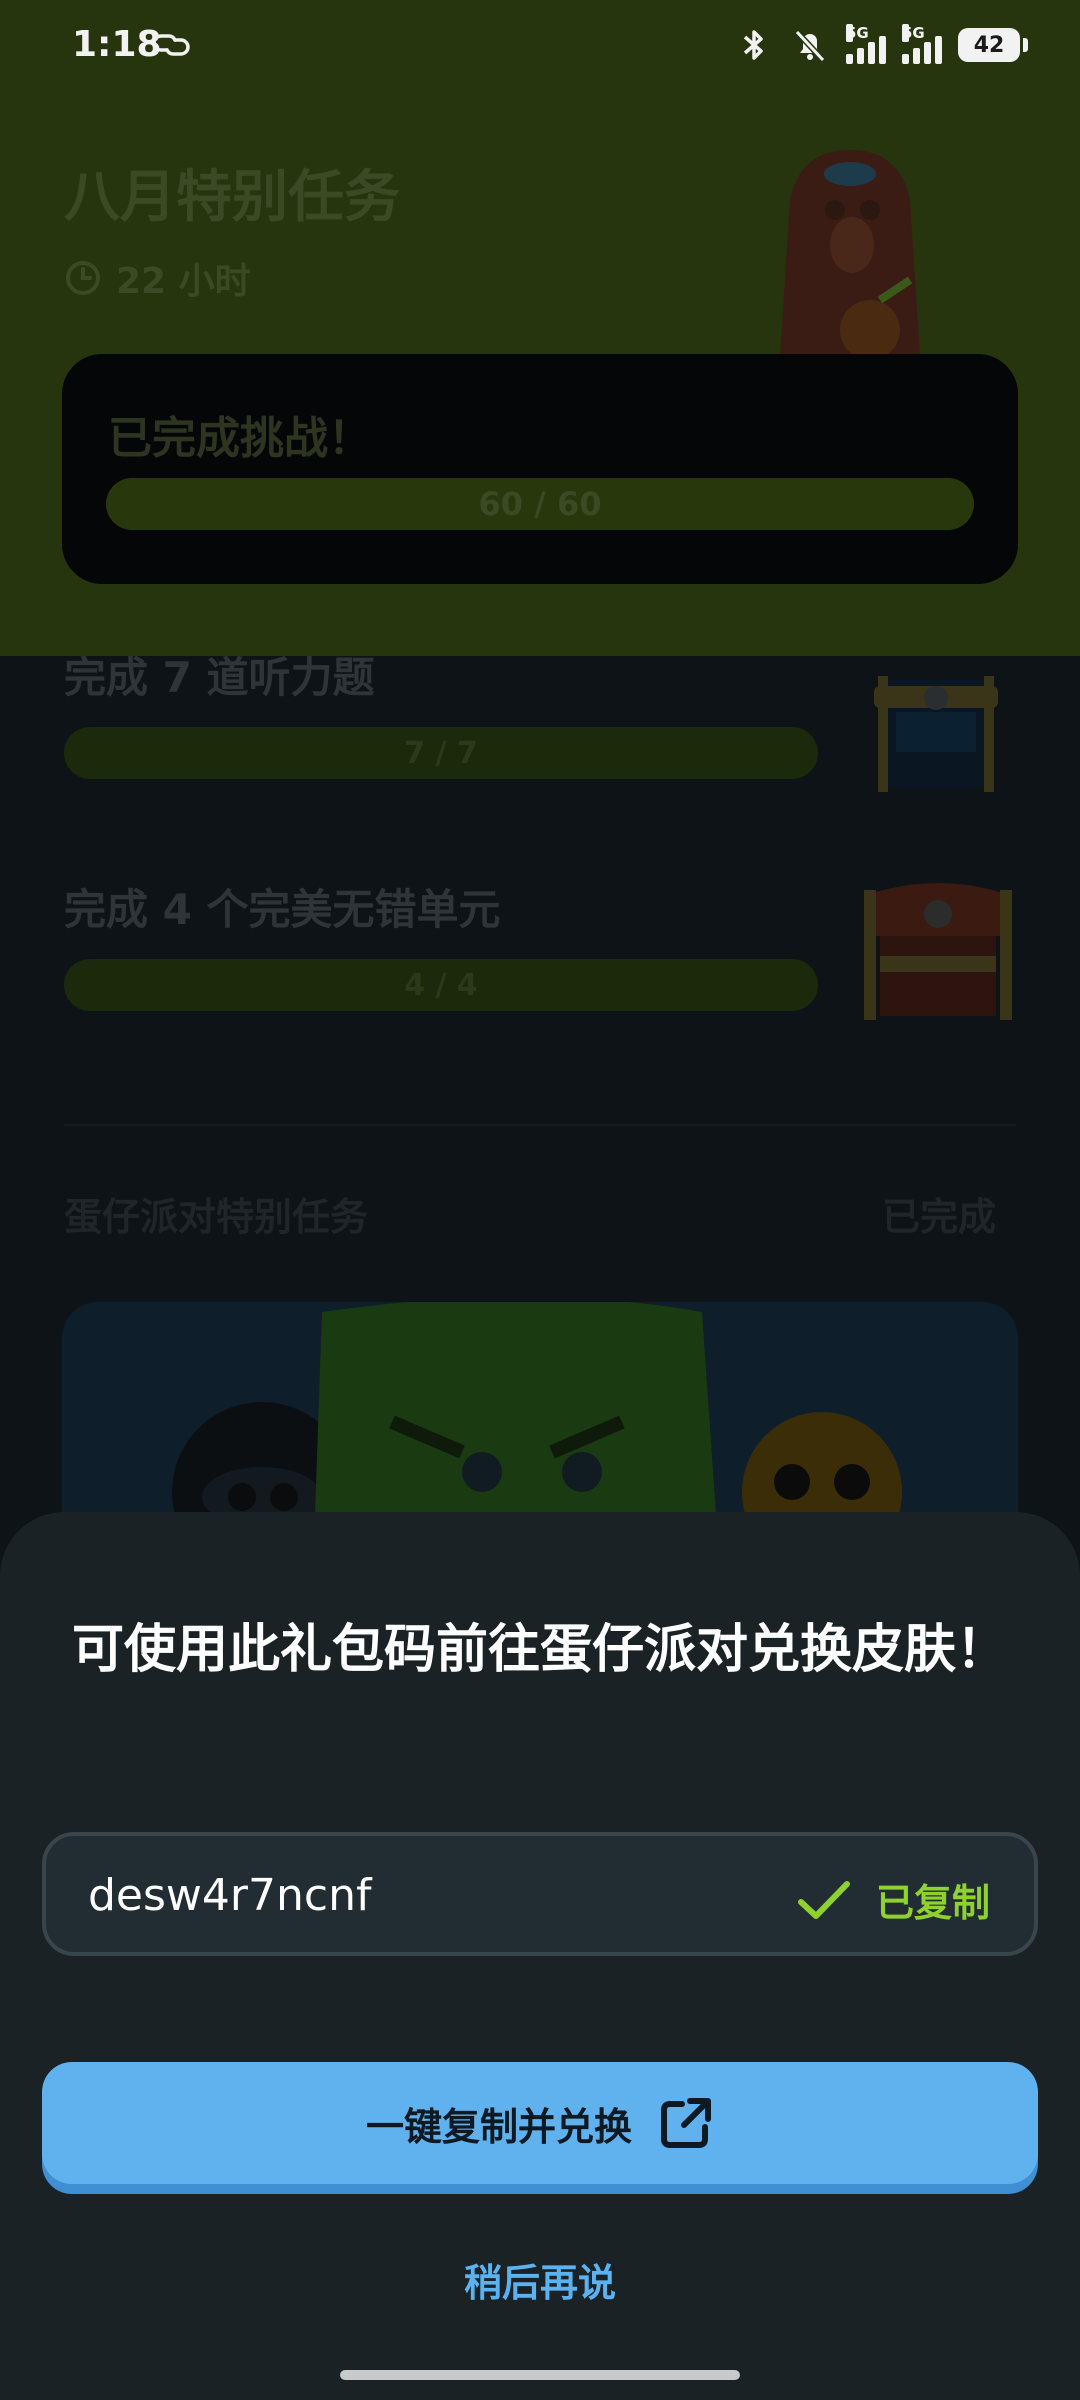  I want to click on divider, so click(540, 1125).